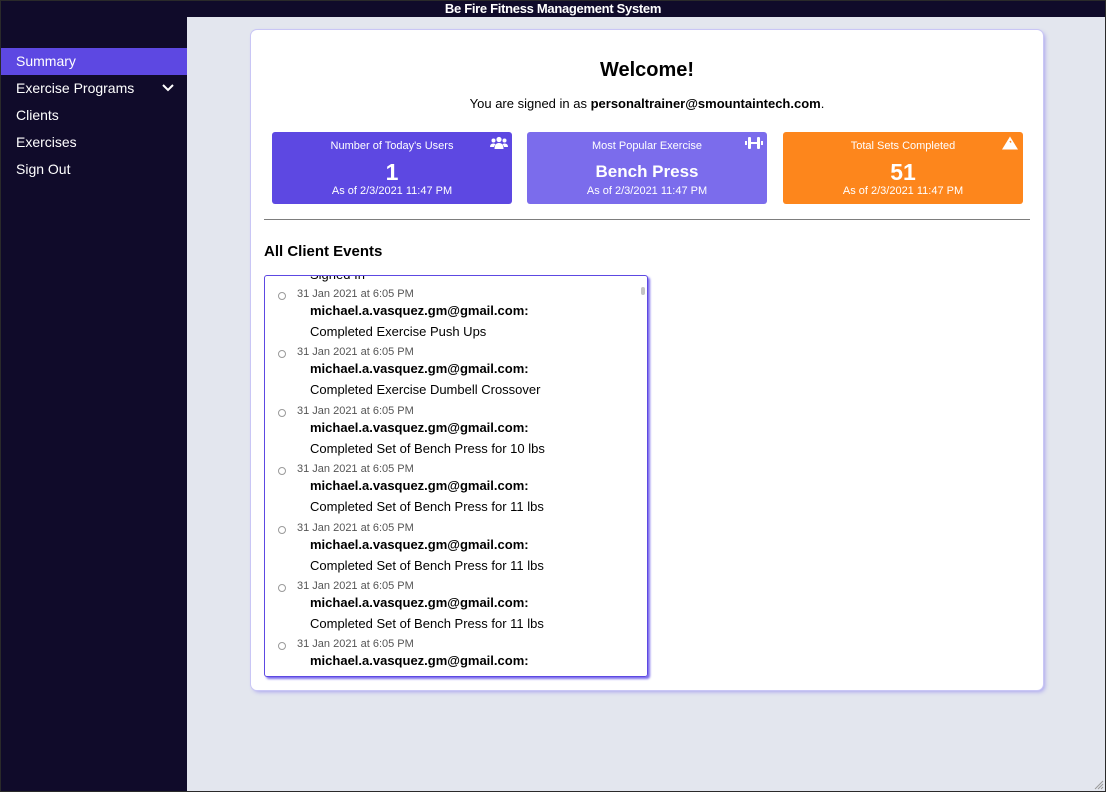  I want to click on signed-in-email: personaltrainer@smountaintech.com, so click(705, 103).